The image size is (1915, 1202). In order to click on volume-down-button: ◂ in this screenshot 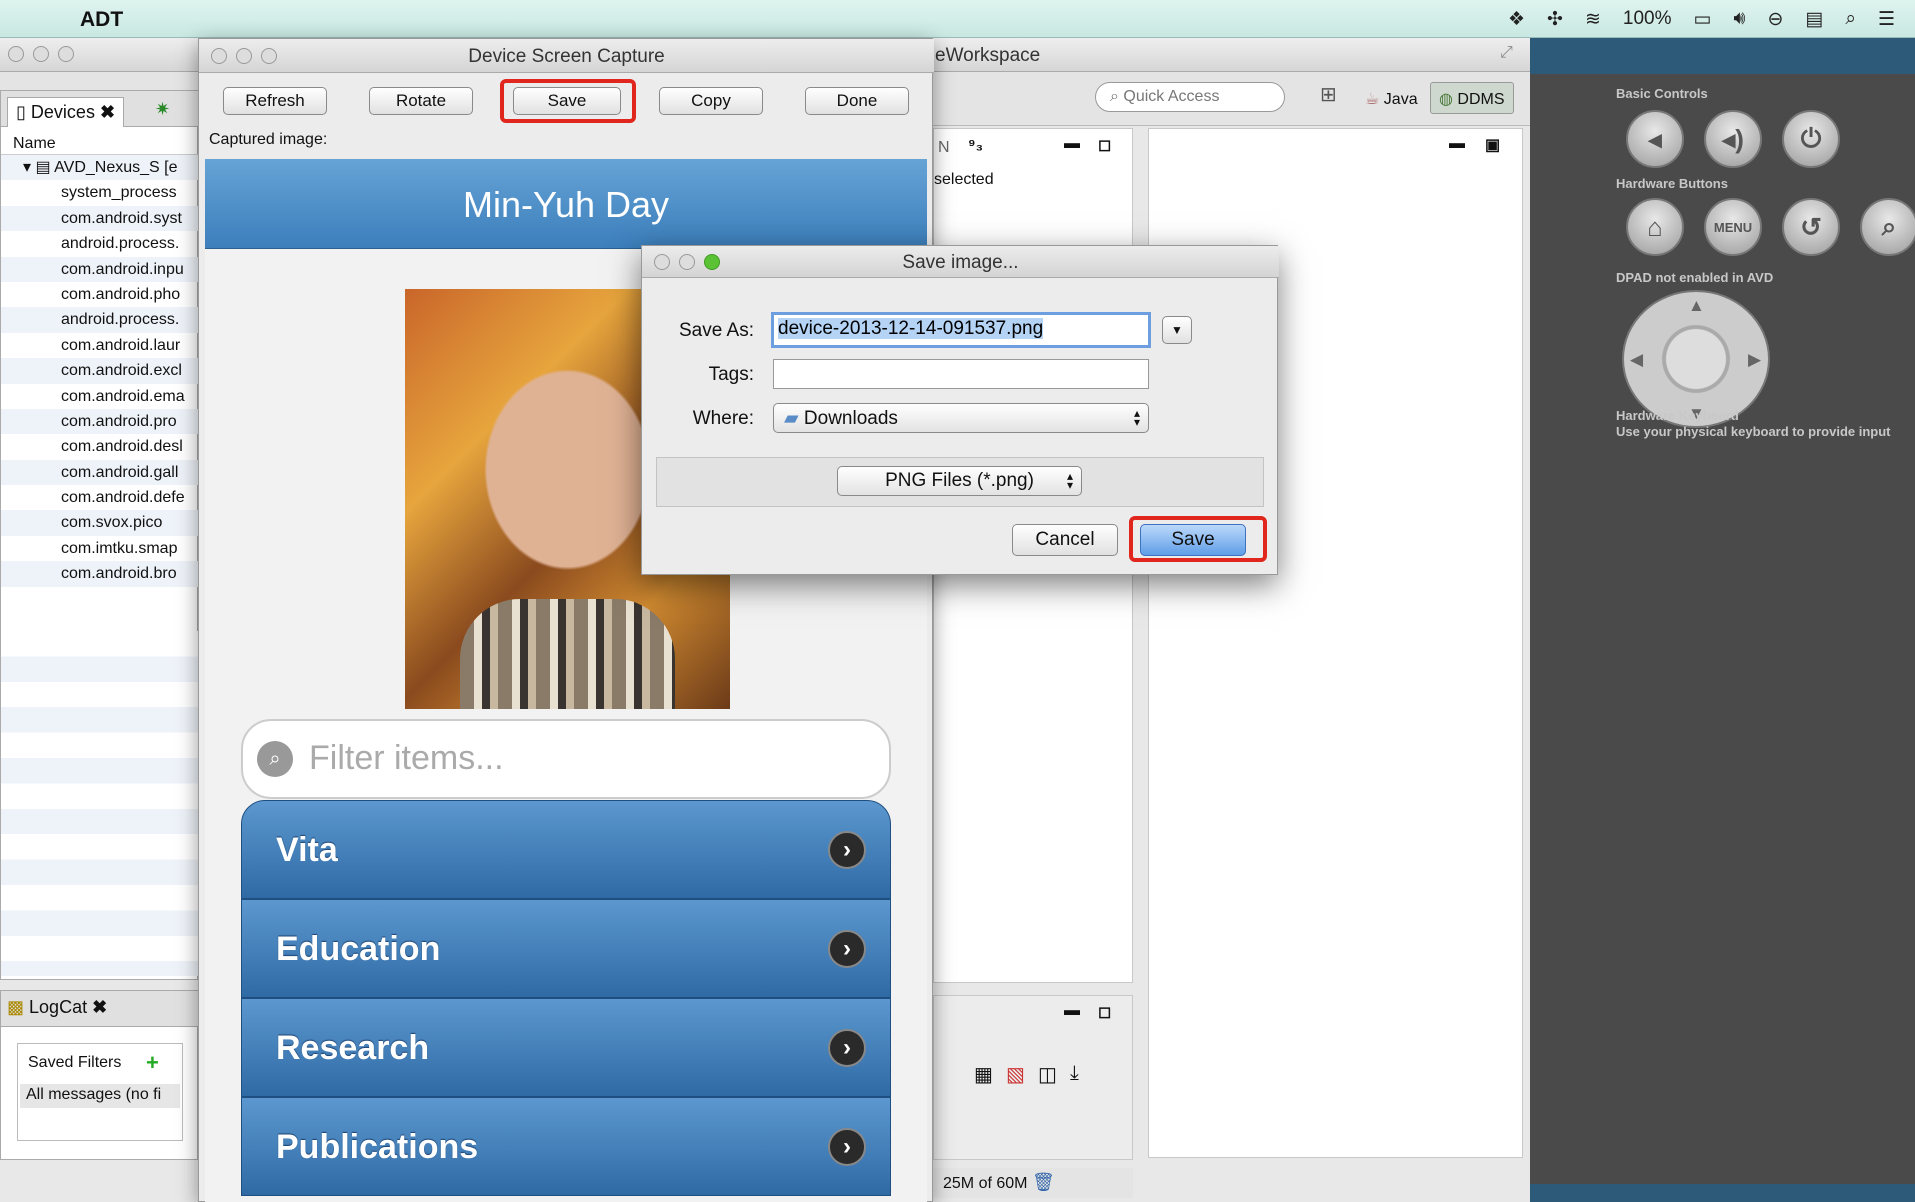, I will do `click(1655, 139)`.